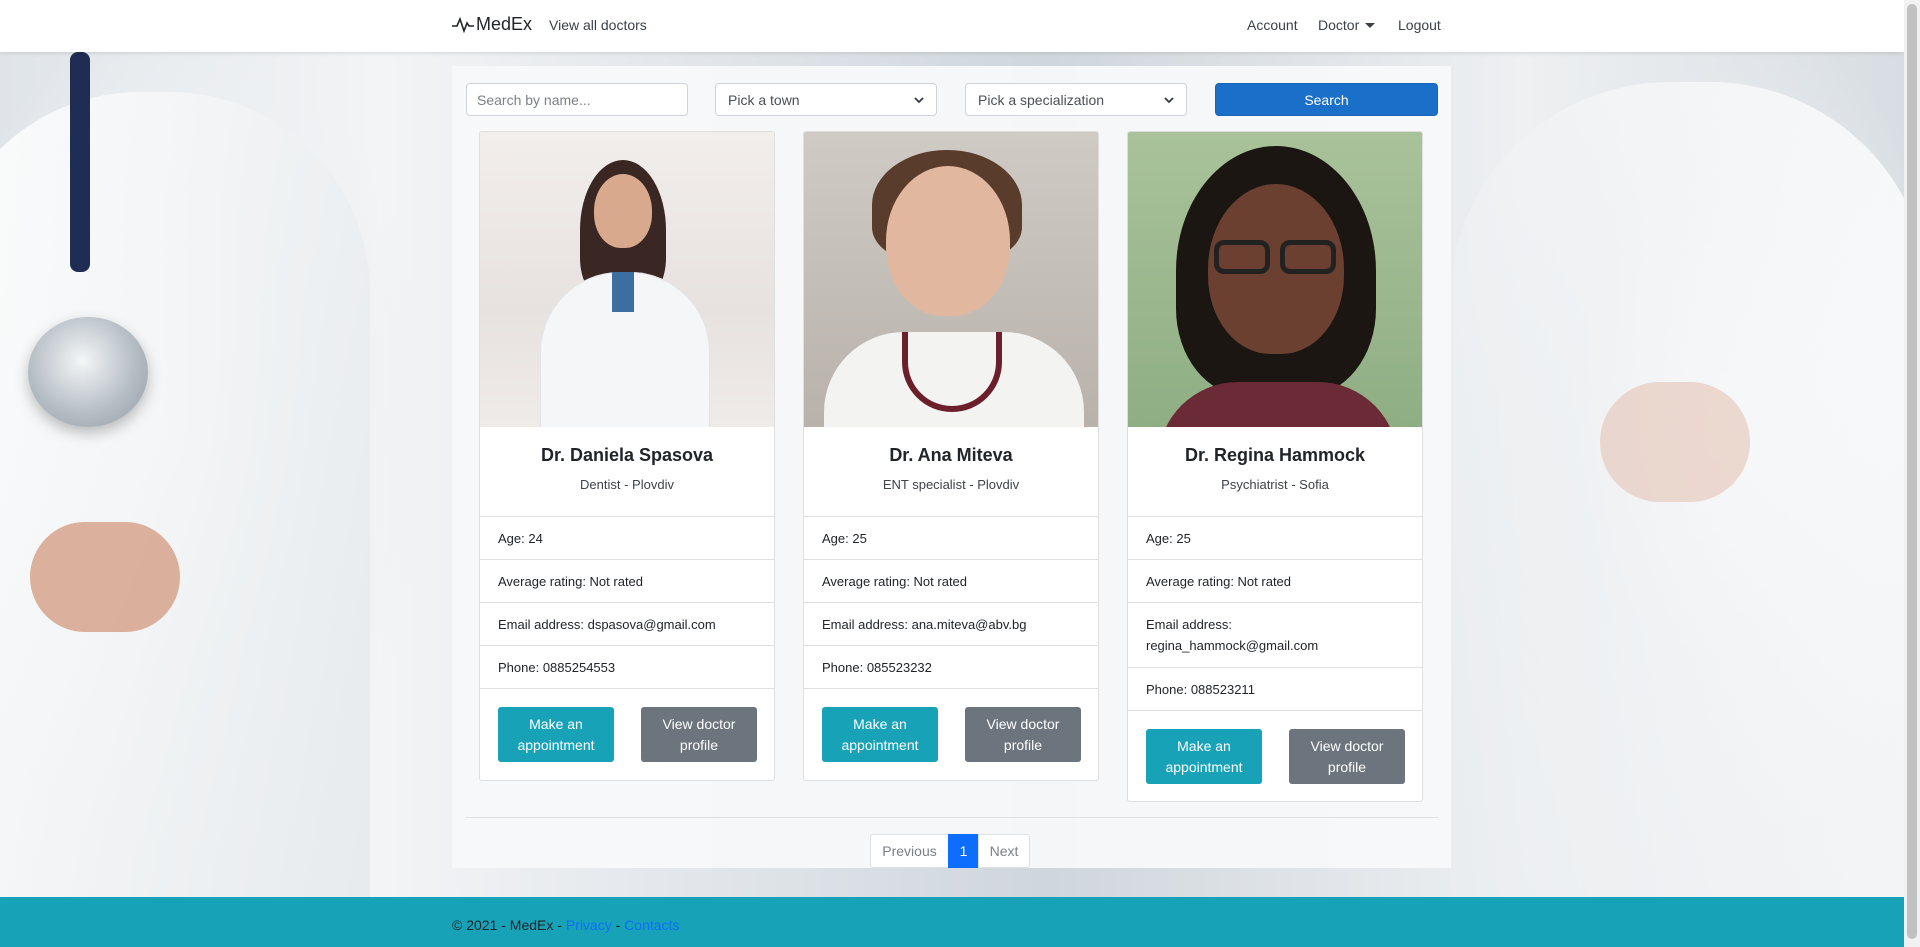 The height and width of the screenshot is (947, 1920). What do you see at coordinates (764, 99) in the screenshot?
I see `town-select-value: Pick a town` at bounding box center [764, 99].